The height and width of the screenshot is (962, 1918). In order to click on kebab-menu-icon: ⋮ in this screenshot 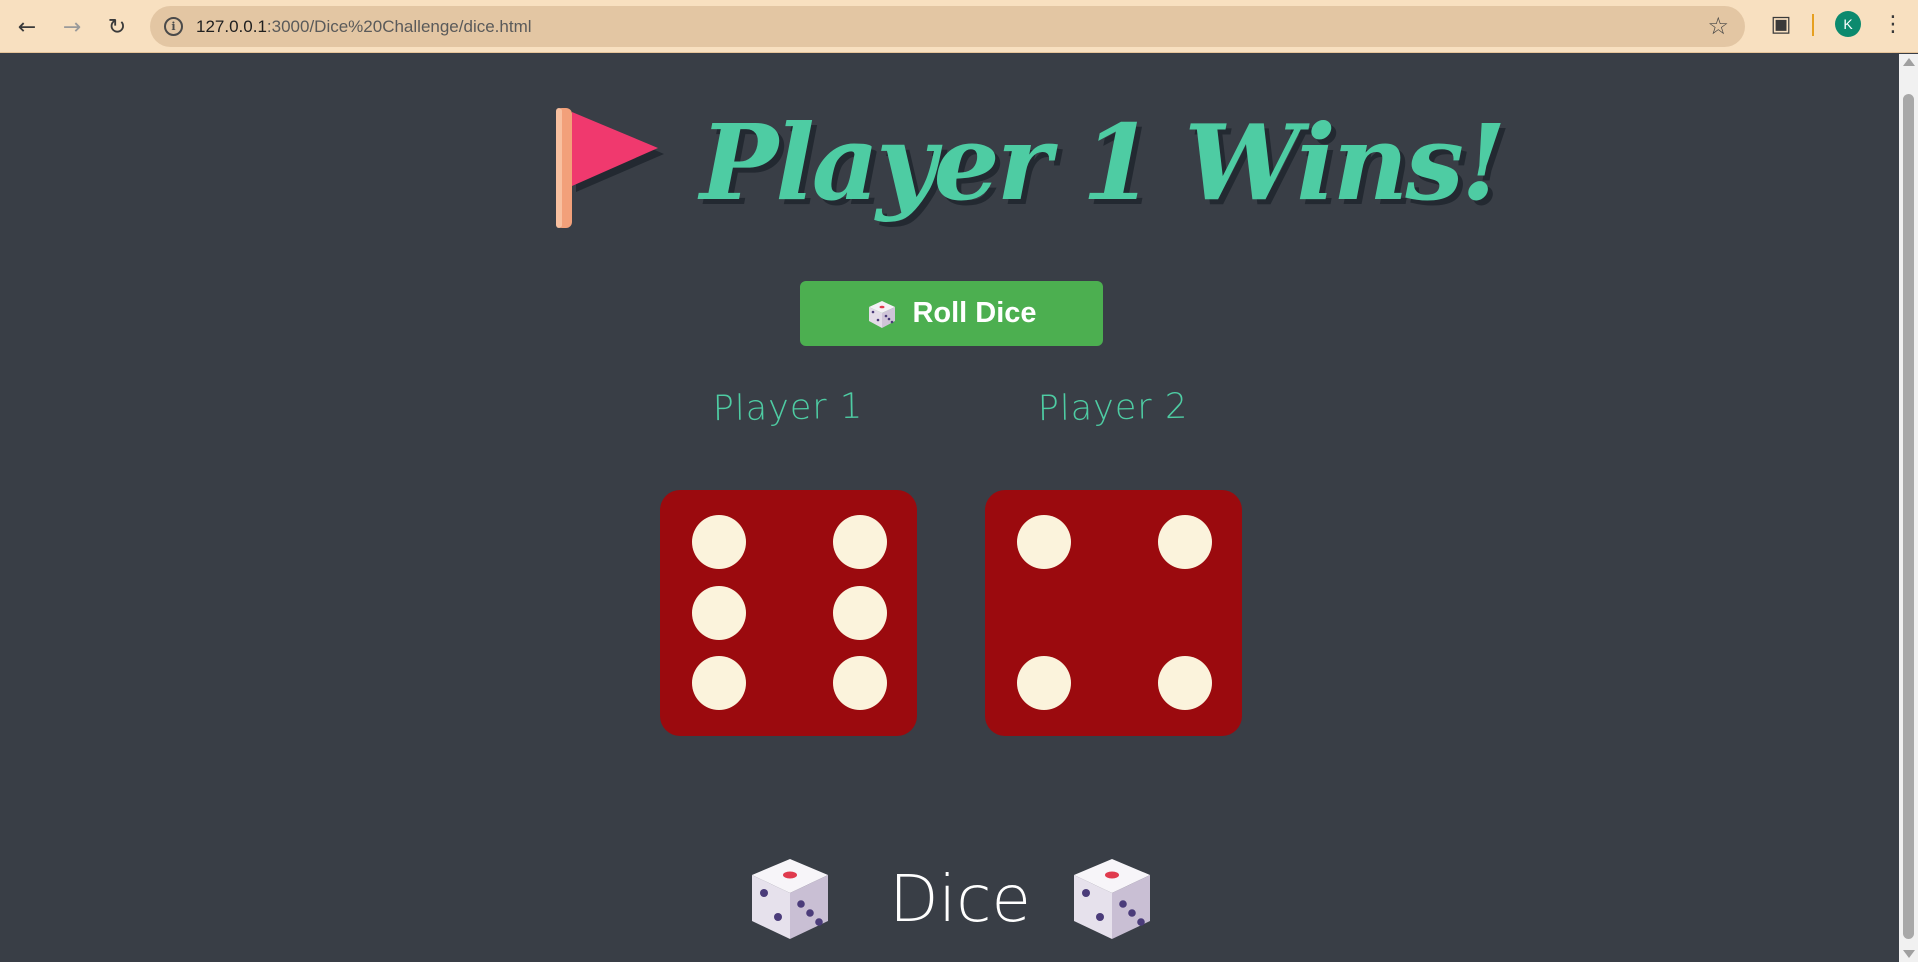, I will do `click(1893, 25)`.